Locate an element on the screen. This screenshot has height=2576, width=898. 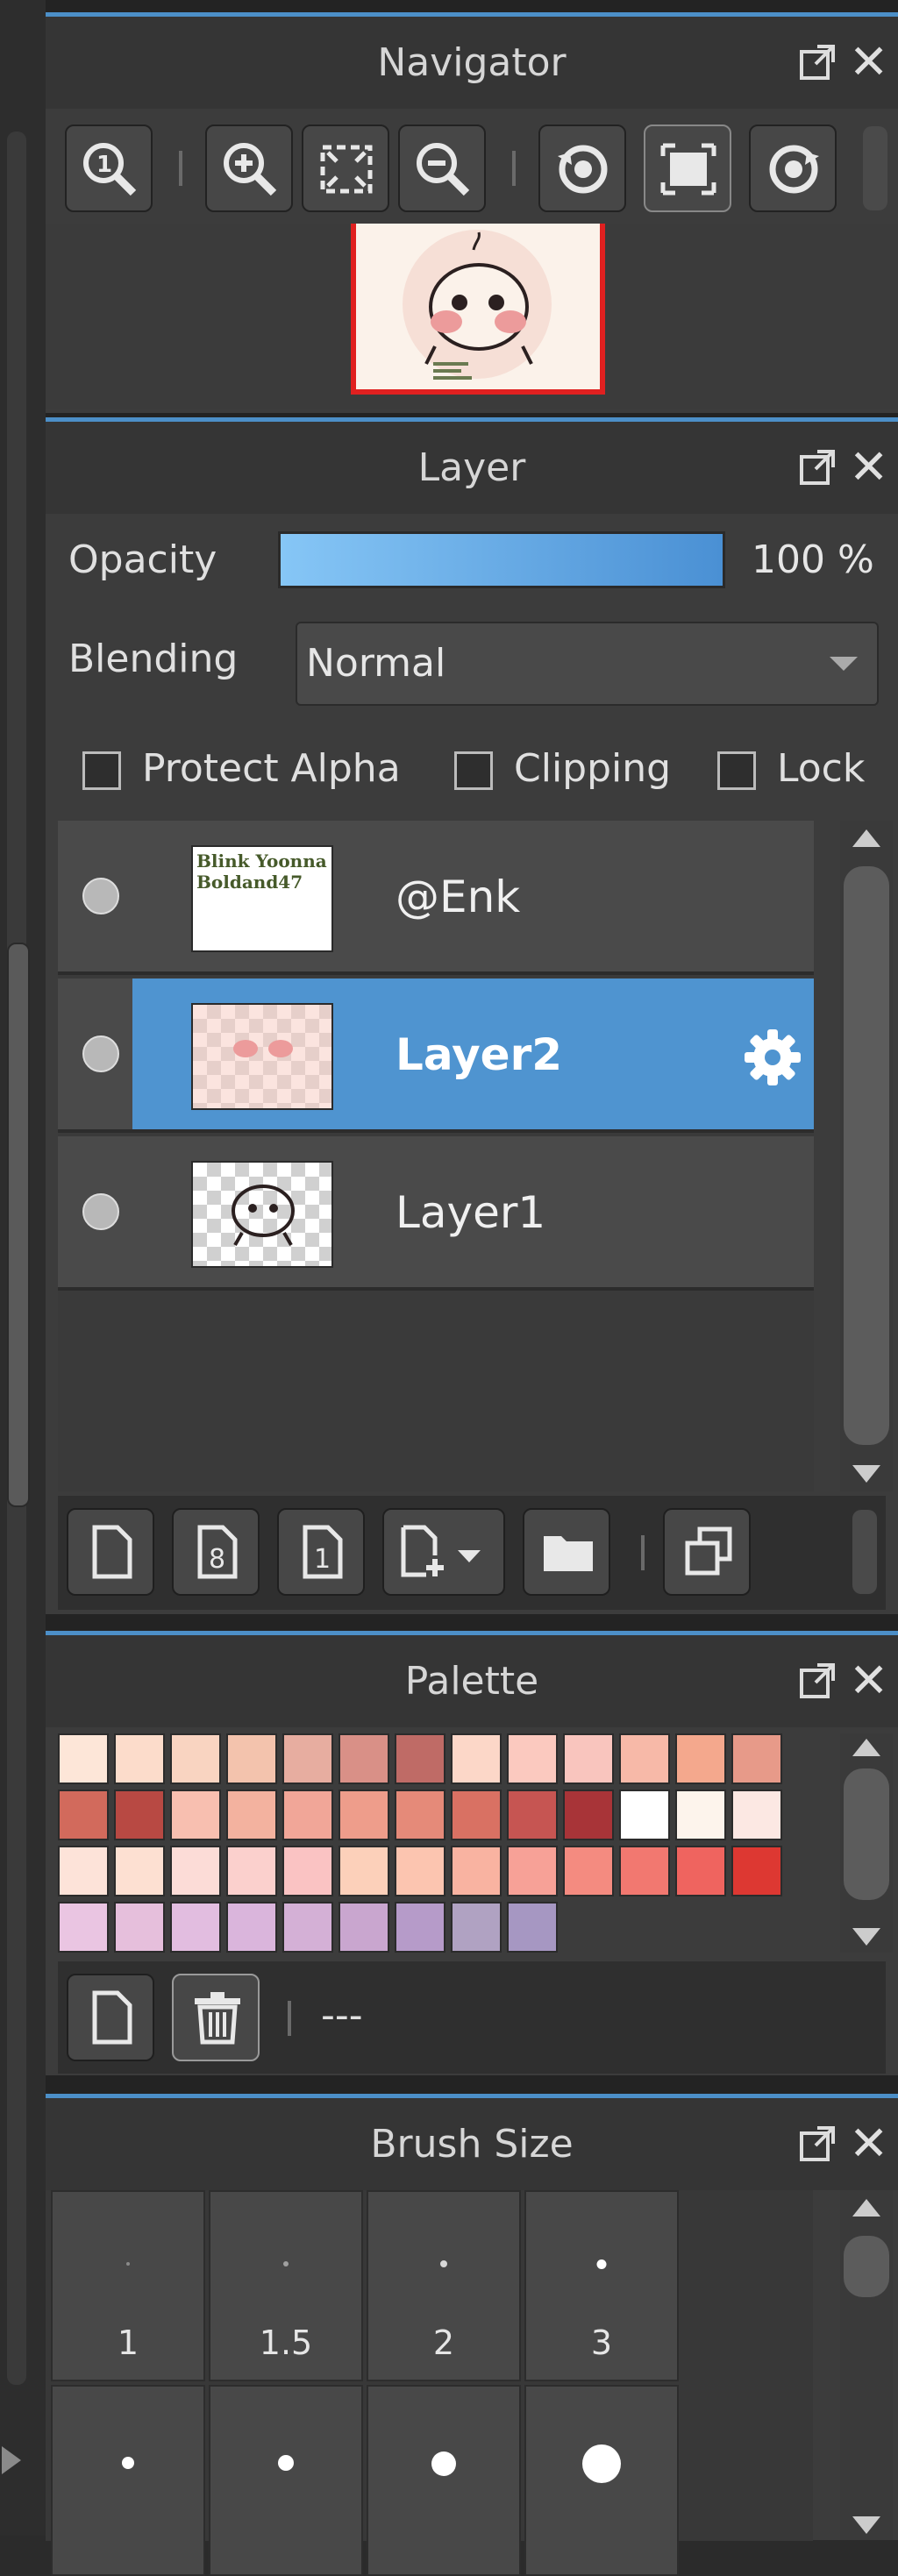
brush-size-cell: 2 is located at coordinates (444, 2285).